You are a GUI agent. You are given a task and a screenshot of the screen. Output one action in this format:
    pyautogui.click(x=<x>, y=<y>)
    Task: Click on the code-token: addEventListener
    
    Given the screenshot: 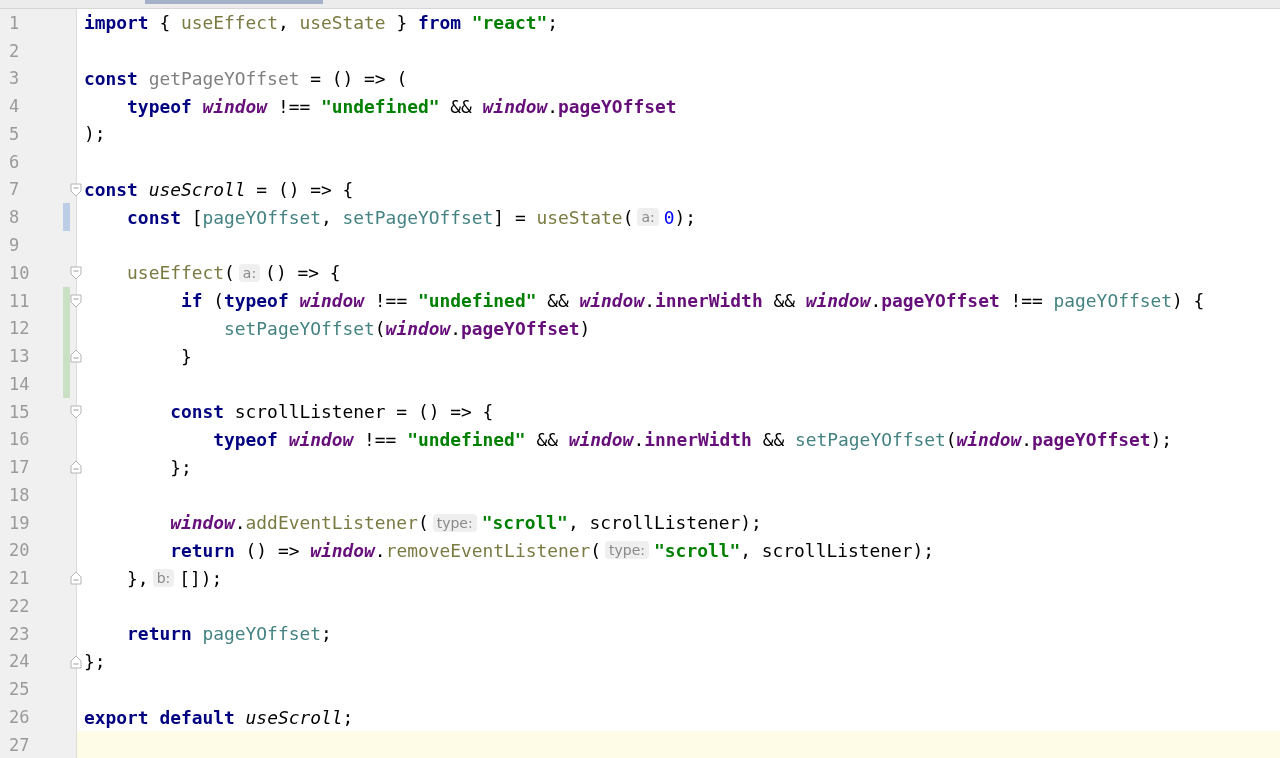 What is the action you would take?
    pyautogui.click(x=331, y=523)
    